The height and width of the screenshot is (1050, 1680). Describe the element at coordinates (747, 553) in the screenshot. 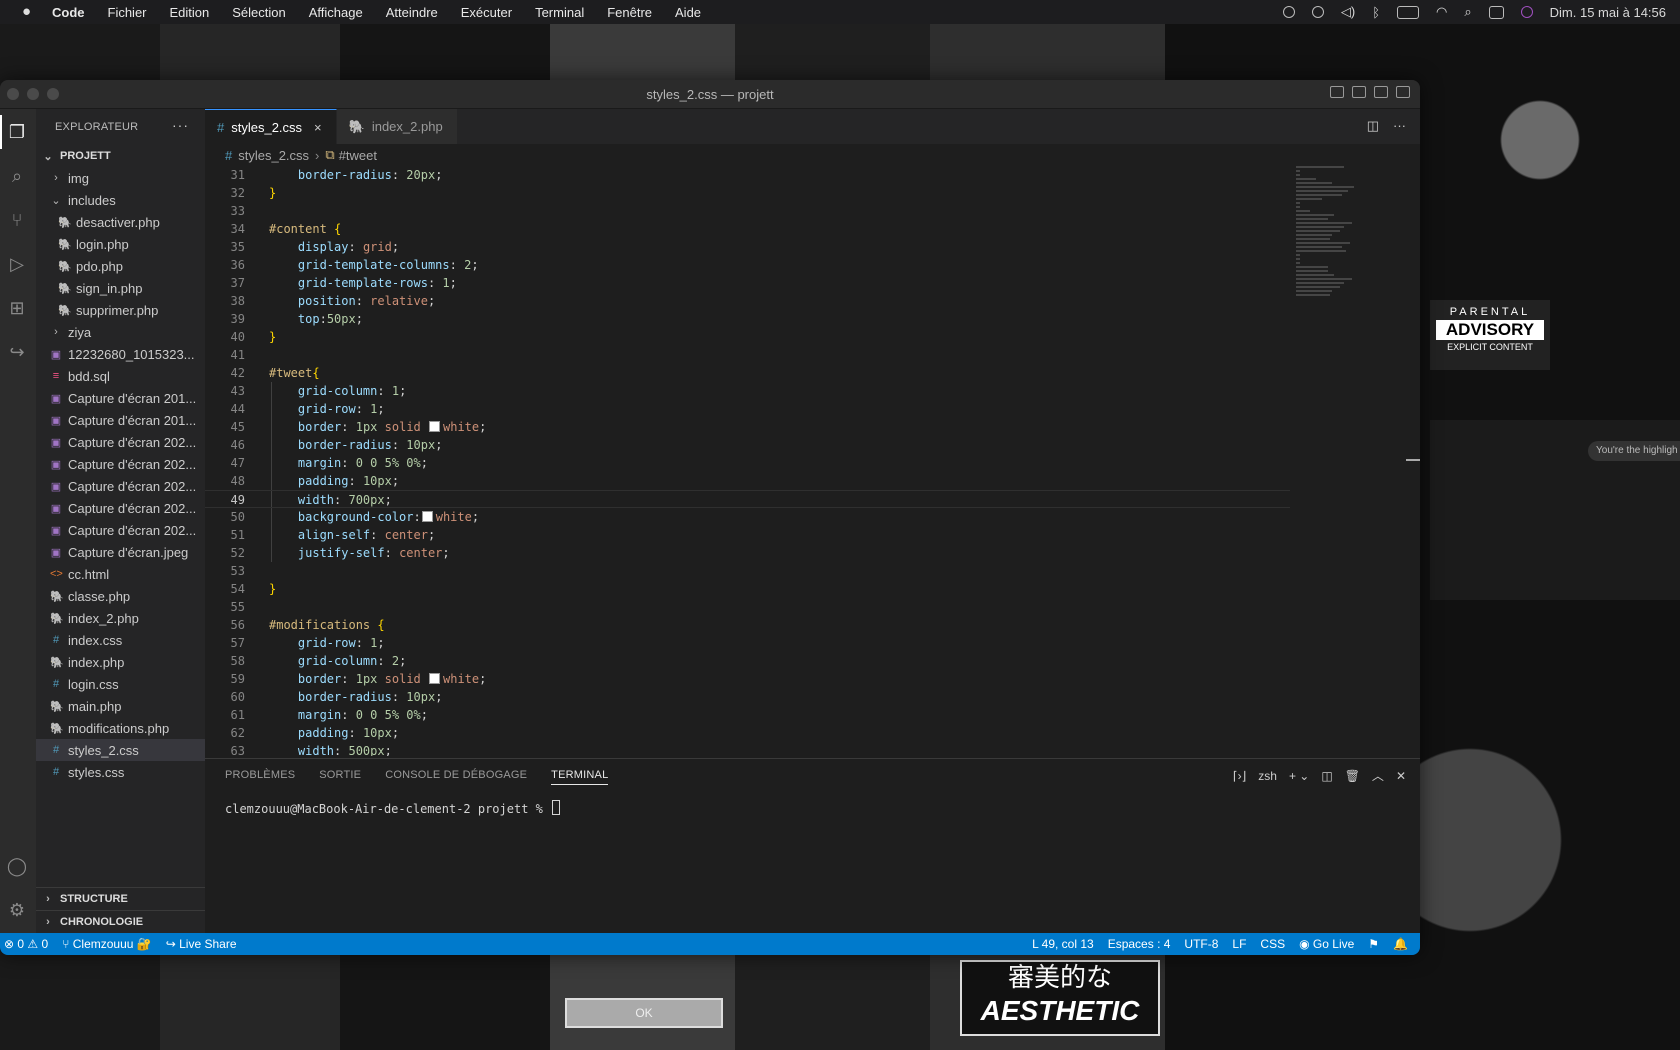

I see `code-line: 52 justify-self: center;` at that location.